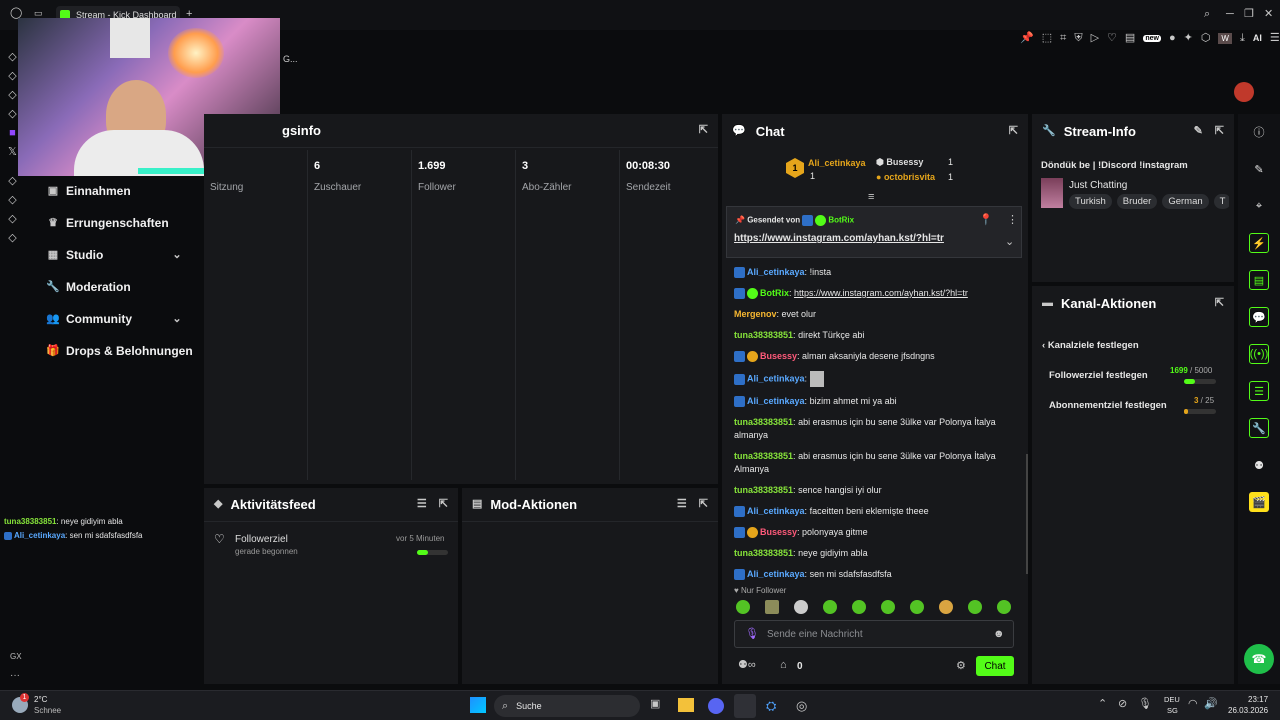  I want to click on opera-gx-icon, so click(745, 706).